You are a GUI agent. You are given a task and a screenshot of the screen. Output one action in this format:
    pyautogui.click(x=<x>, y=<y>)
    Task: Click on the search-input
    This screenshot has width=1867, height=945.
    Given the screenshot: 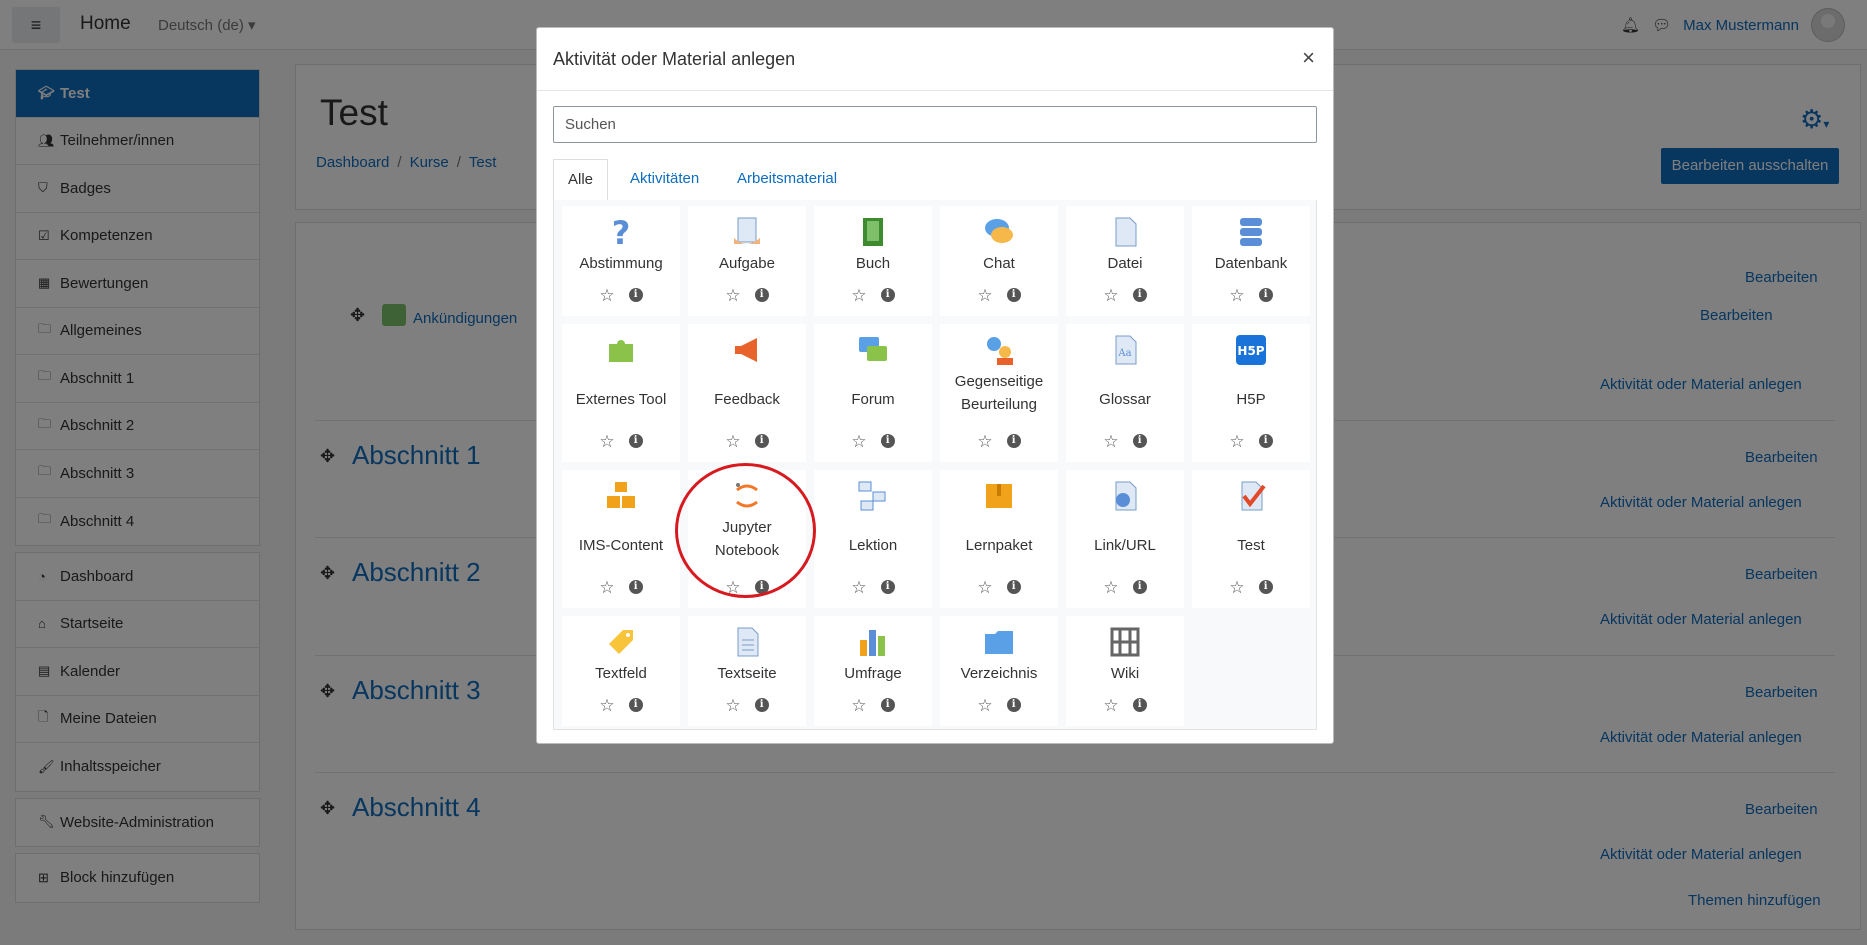 What is the action you would take?
    pyautogui.click(x=935, y=124)
    